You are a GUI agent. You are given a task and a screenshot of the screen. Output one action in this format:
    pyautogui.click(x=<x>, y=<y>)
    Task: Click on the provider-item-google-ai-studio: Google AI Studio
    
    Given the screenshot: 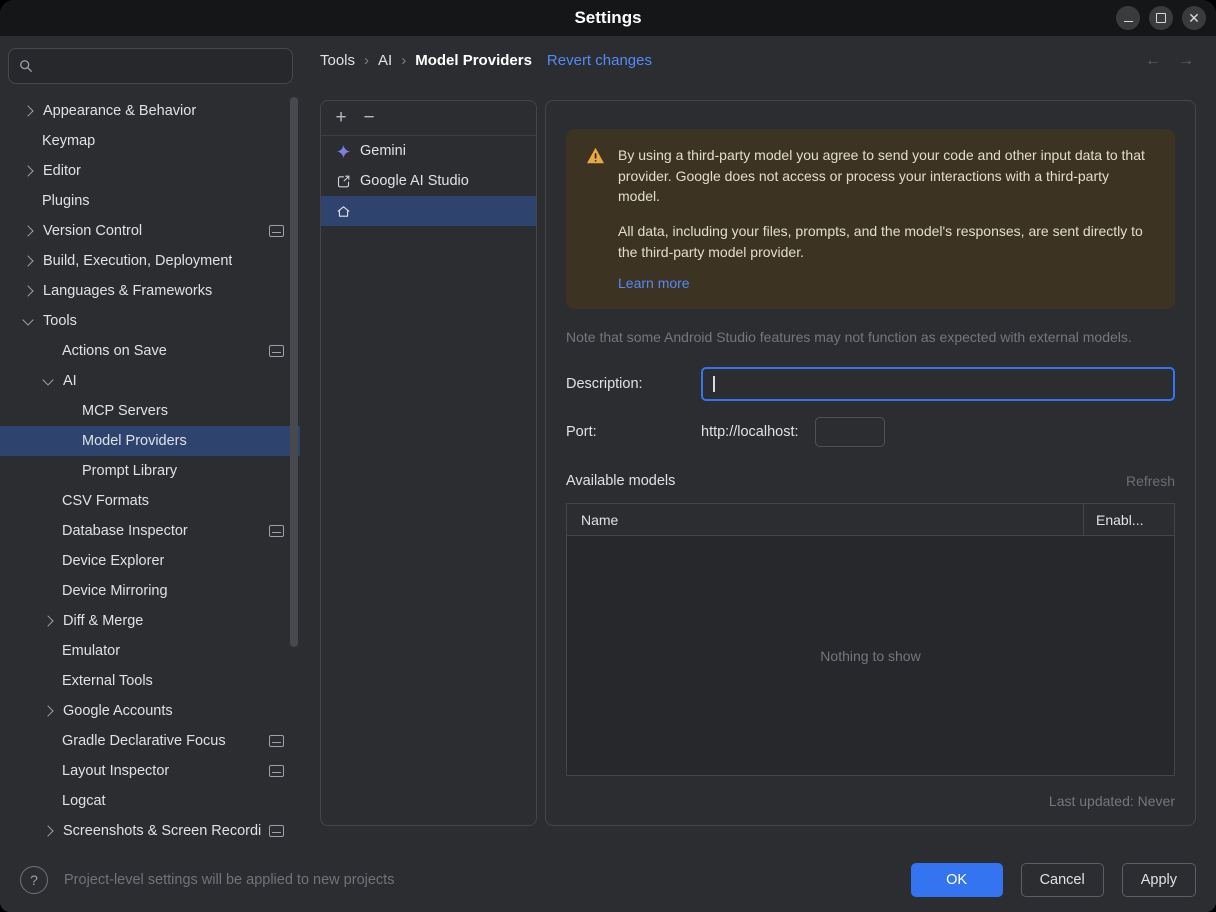 What is the action you would take?
    pyautogui.click(x=428, y=181)
    